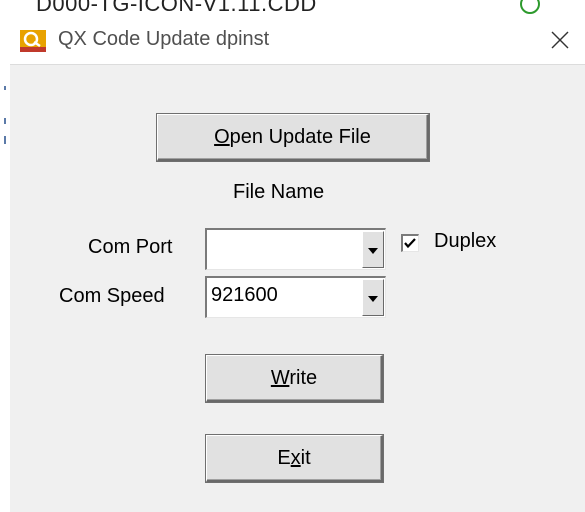  What do you see at coordinates (130, 247) in the screenshot?
I see `com-port-label: Com Port` at bounding box center [130, 247].